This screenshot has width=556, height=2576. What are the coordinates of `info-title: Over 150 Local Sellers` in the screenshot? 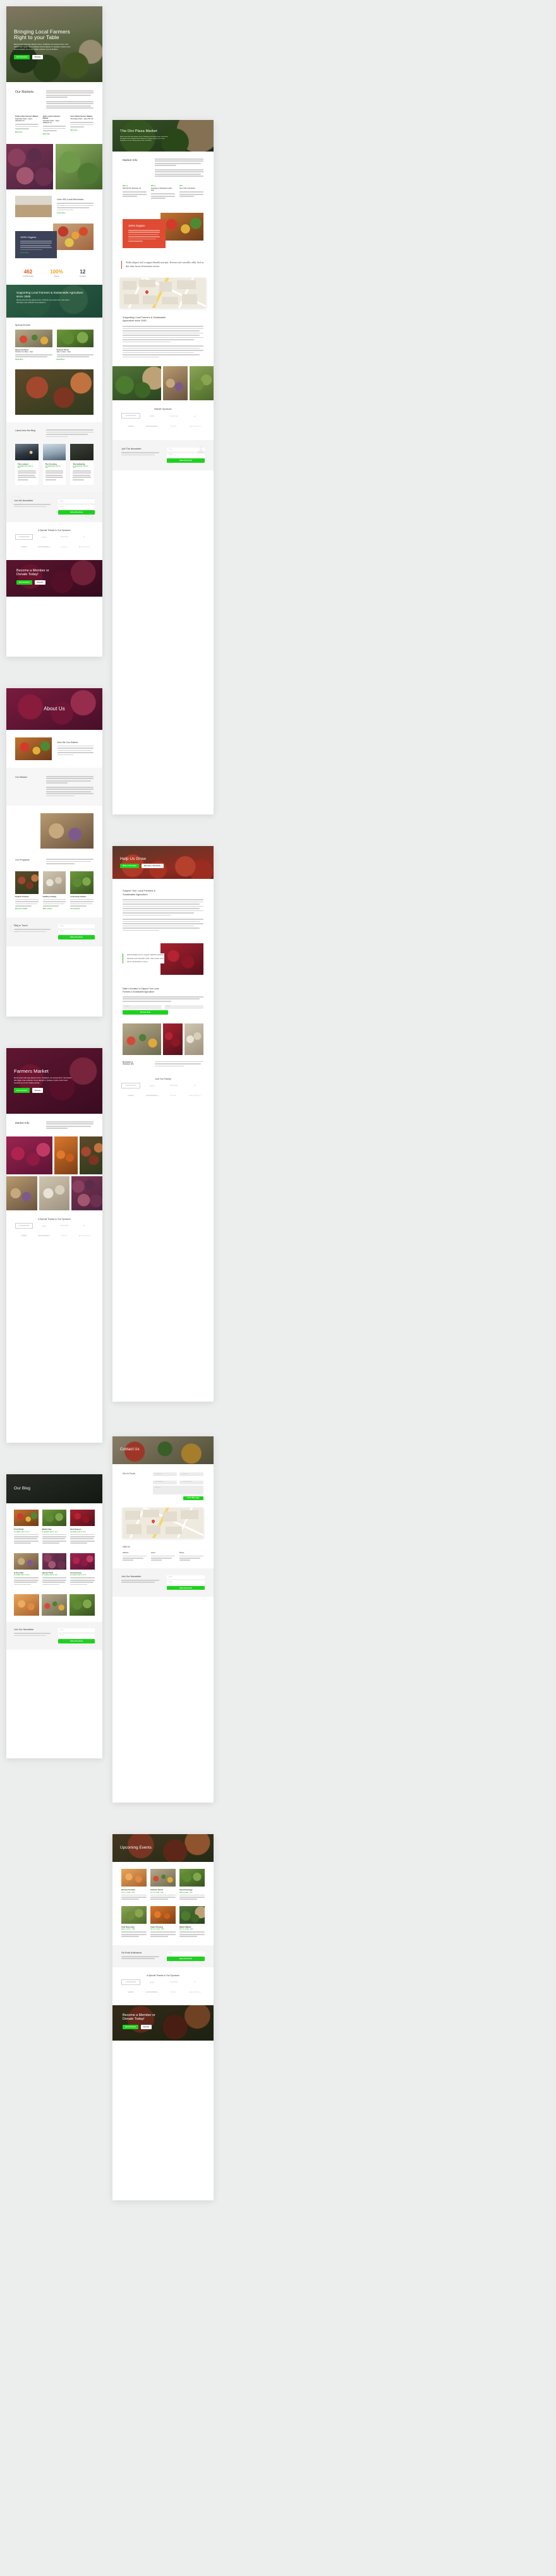 It's located at (187, 189).